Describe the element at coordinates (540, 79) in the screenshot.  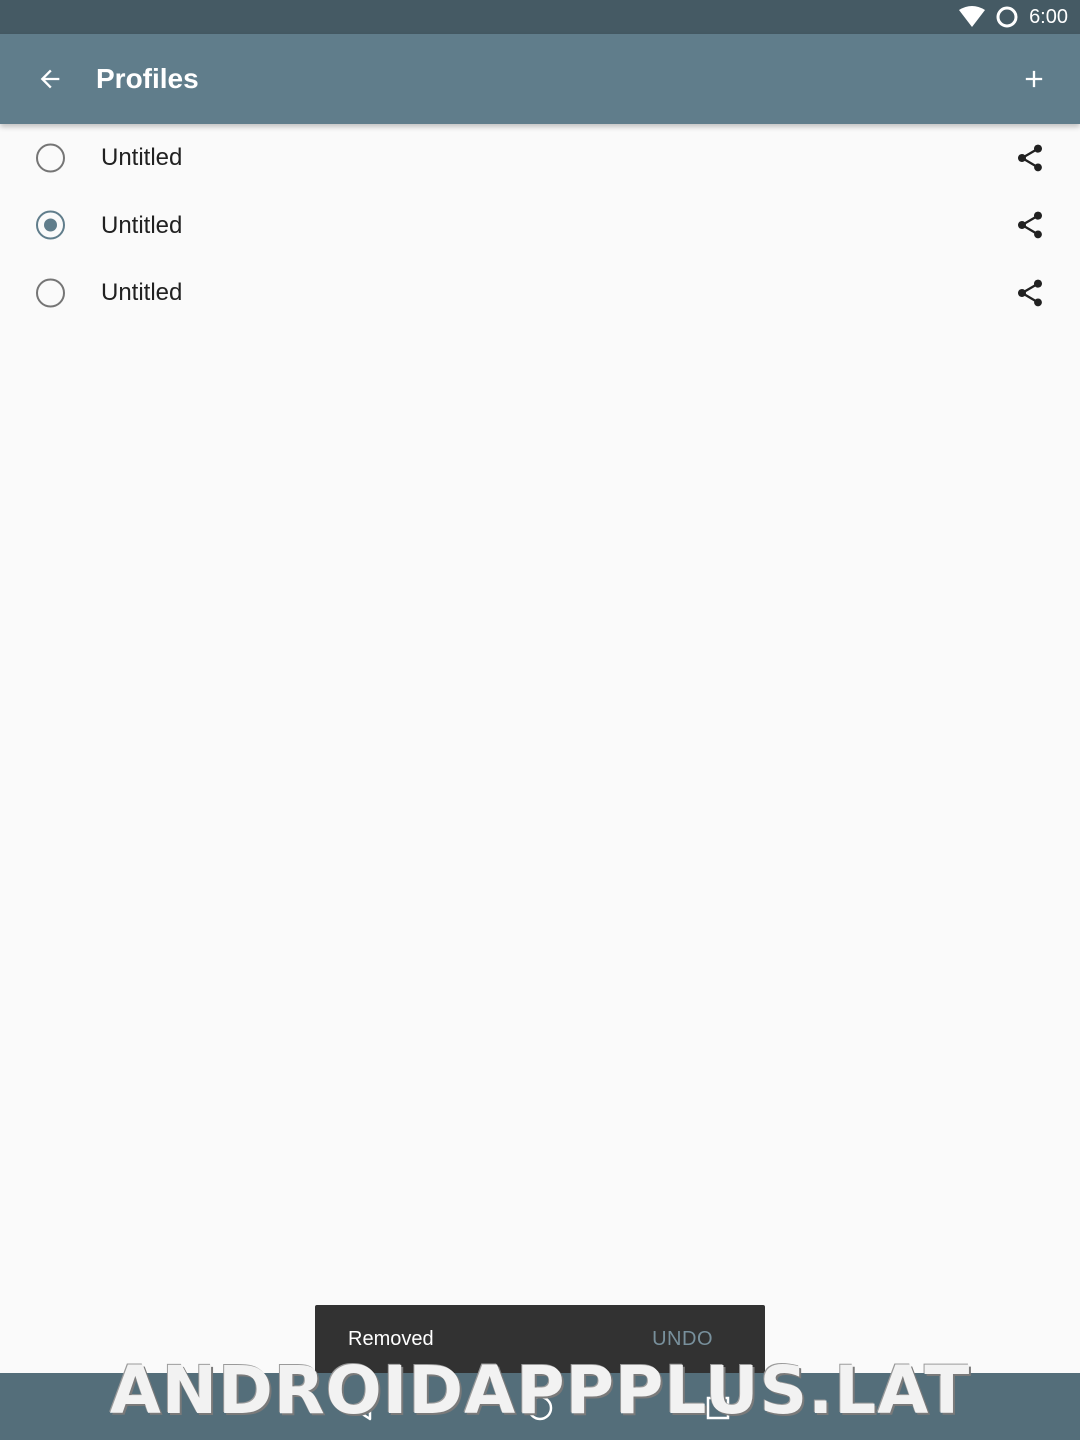
I see `app-bar: Profiles` at that location.